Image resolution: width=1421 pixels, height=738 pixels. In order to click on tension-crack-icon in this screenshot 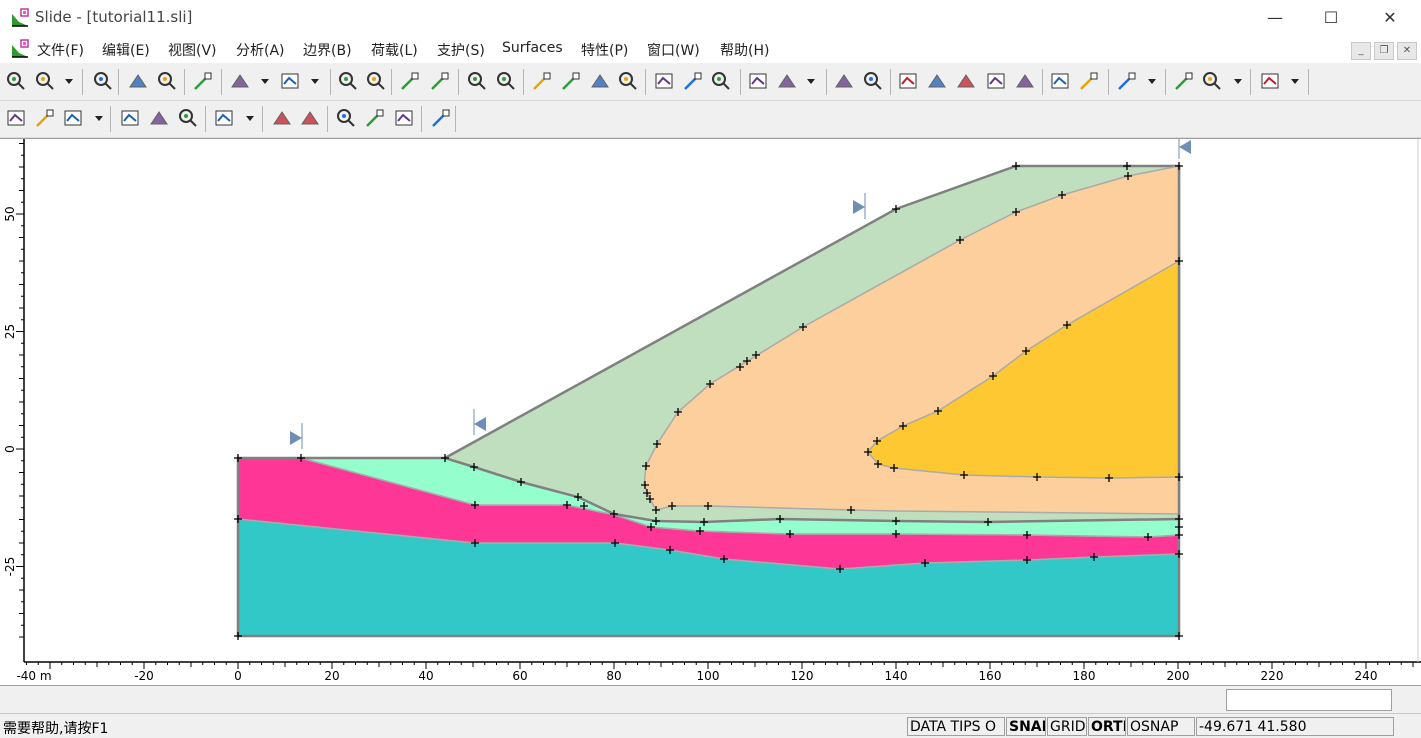, I will do `click(1127, 81)`.